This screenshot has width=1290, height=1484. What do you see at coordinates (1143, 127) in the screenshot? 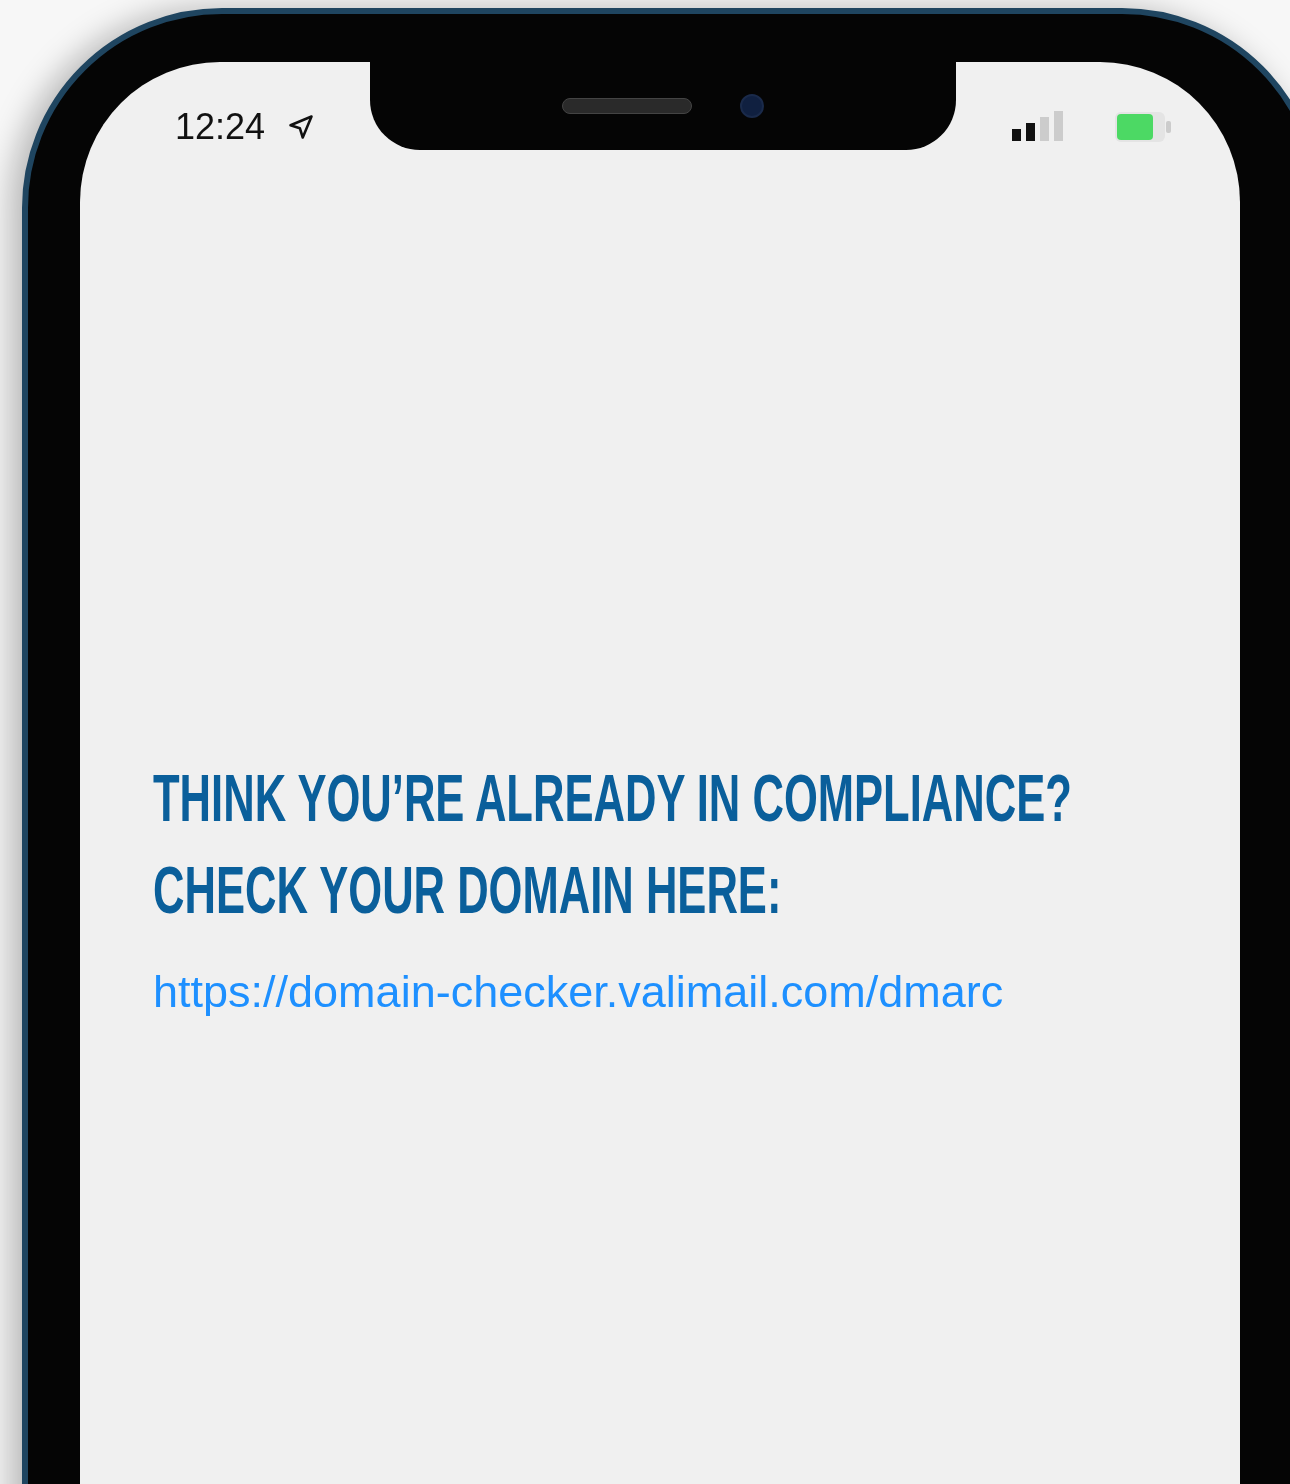
I see `battery-icon` at bounding box center [1143, 127].